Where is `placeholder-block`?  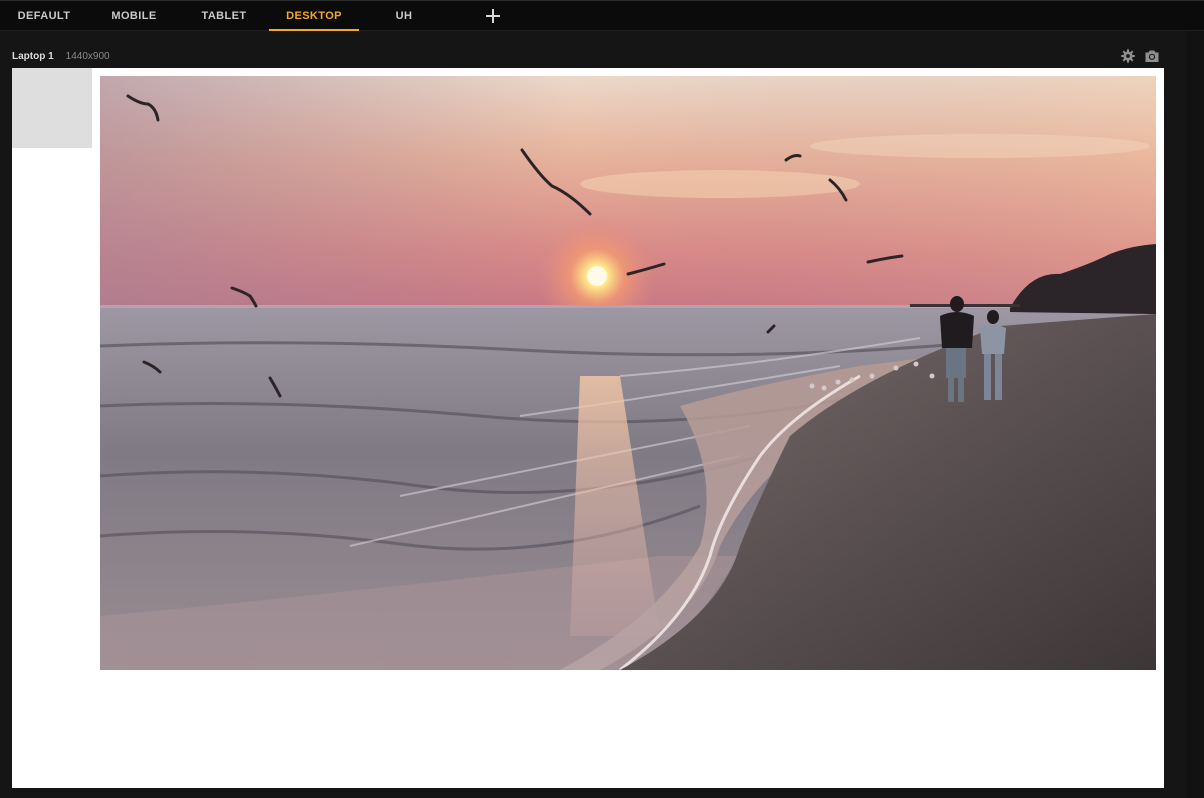 placeholder-block is located at coordinates (52, 108).